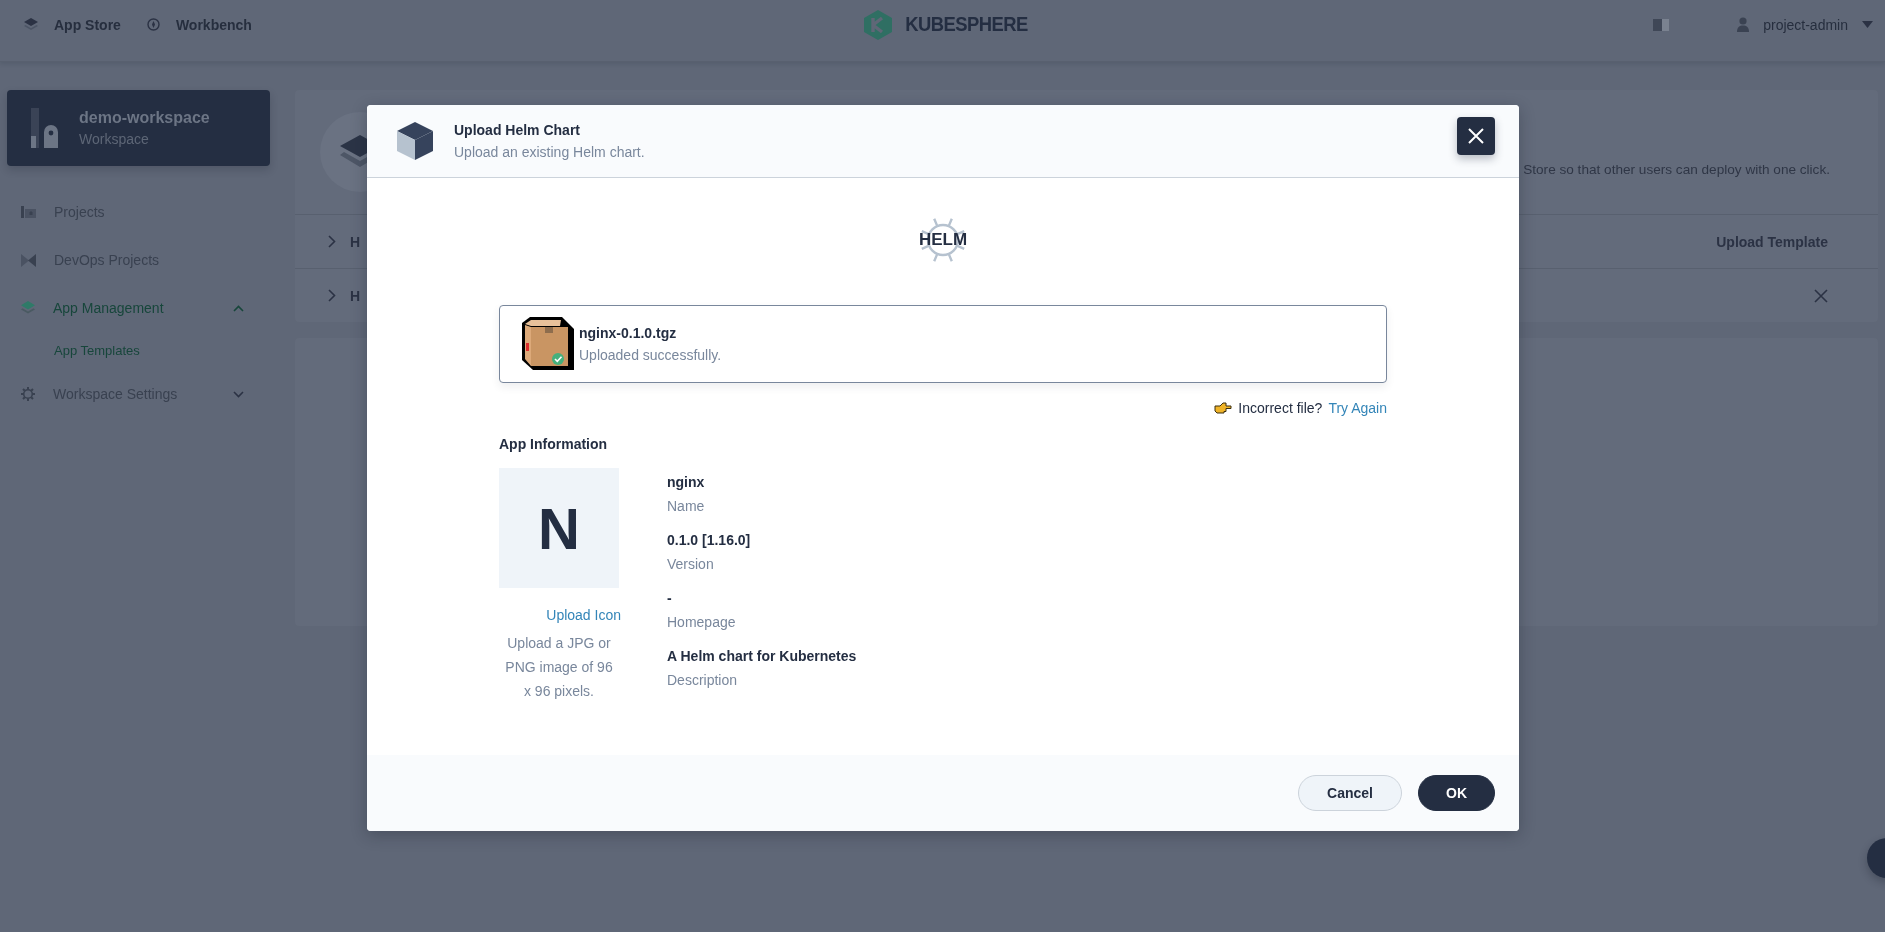  Describe the element at coordinates (686, 506) in the screenshot. I see `field-label: Name` at that location.